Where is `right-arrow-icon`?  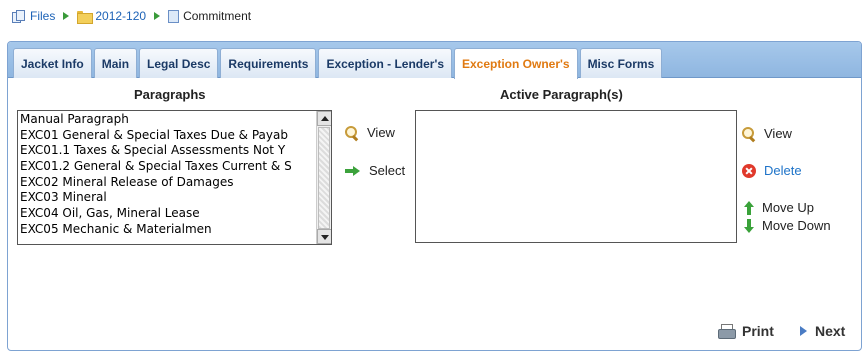
right-arrow-icon is located at coordinates (353, 170).